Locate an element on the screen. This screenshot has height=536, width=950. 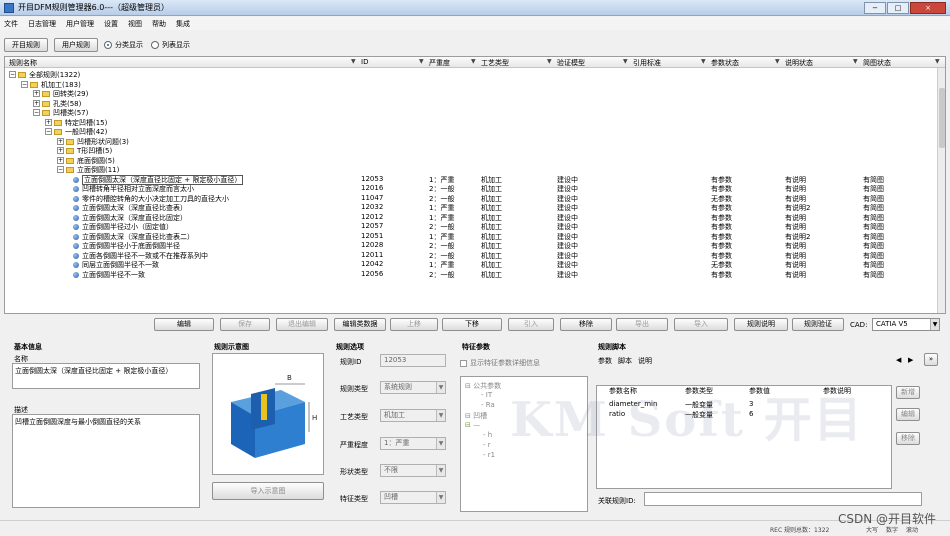
column-header: 说明状态 is located at coordinates (799, 63).